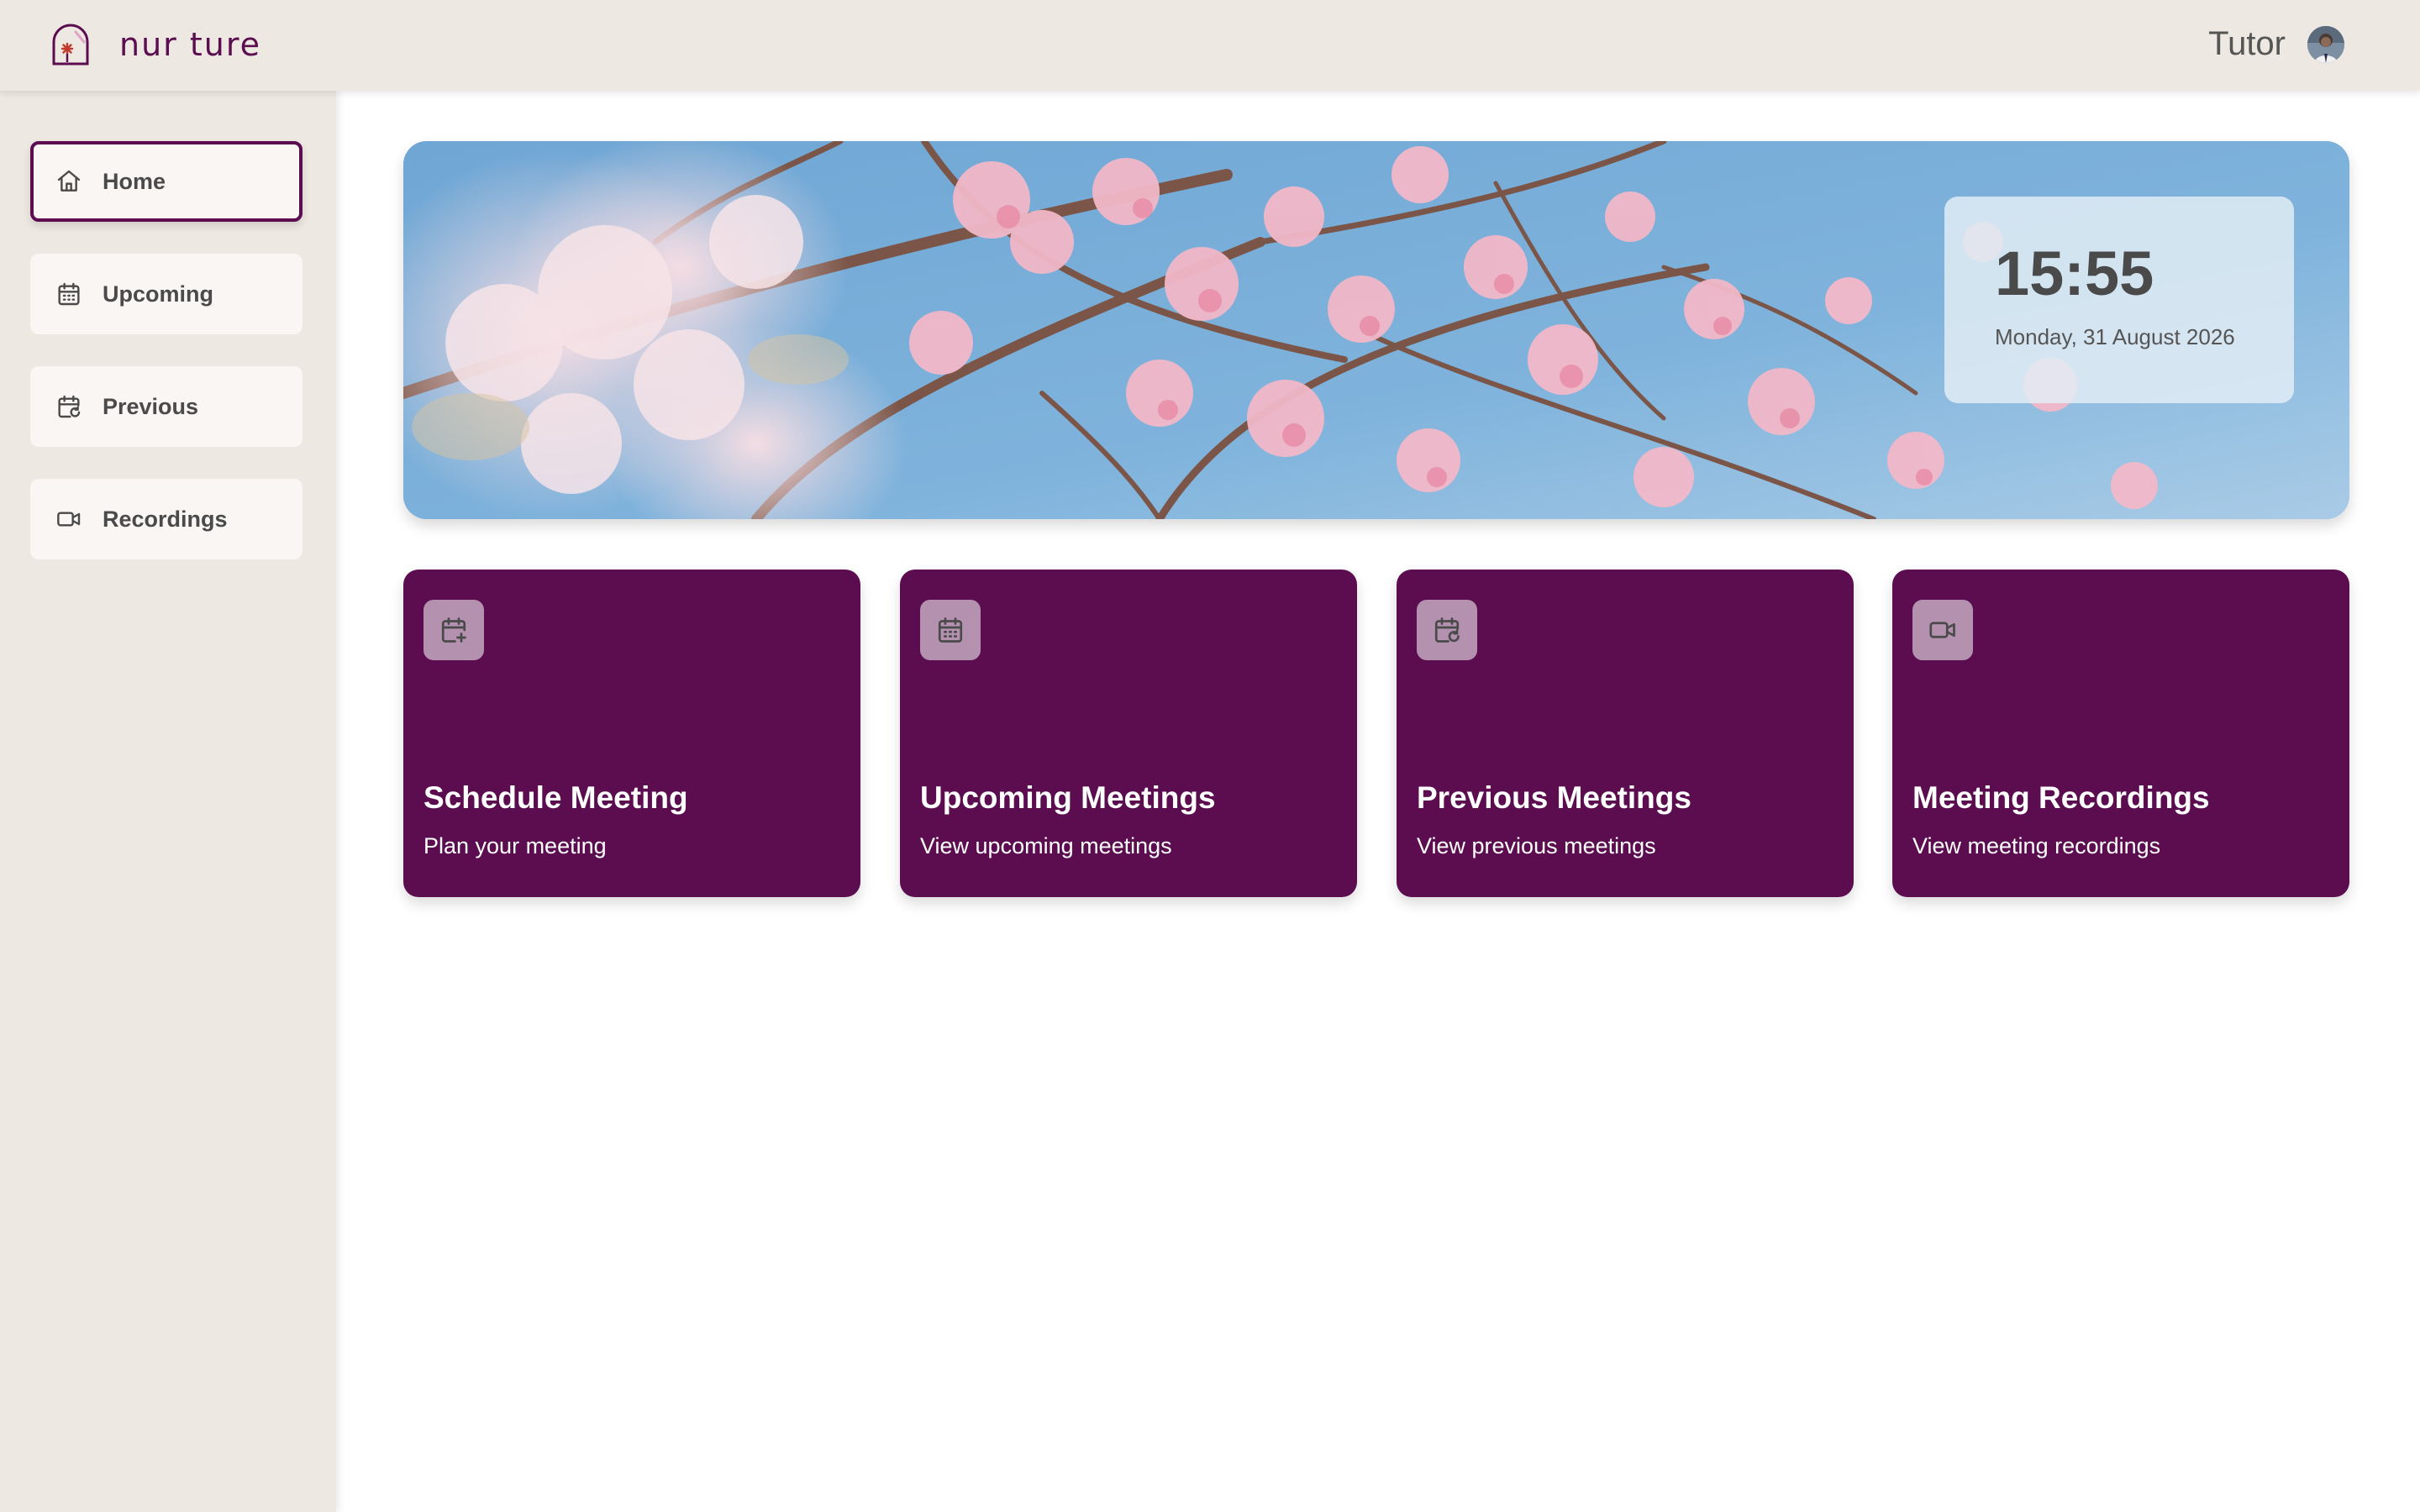 The width and height of the screenshot is (2420, 1512). I want to click on home-icon, so click(68, 181).